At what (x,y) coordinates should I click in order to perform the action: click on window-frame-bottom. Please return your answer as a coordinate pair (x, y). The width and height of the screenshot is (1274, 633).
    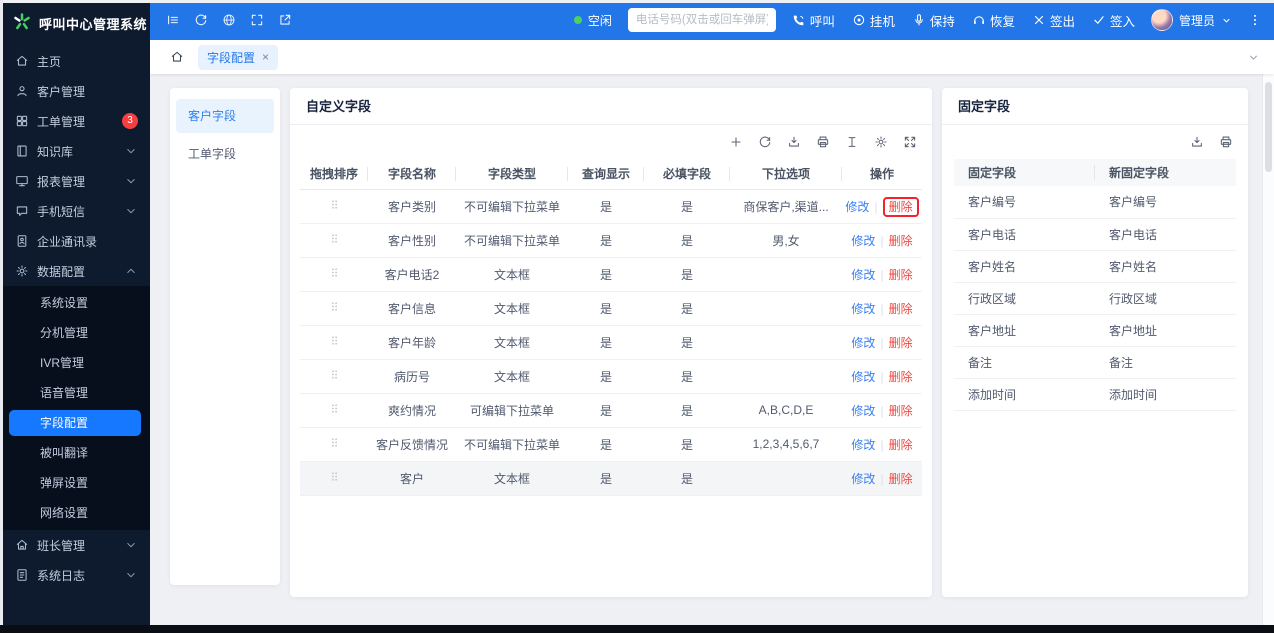
    Looking at the image, I should click on (637, 629).